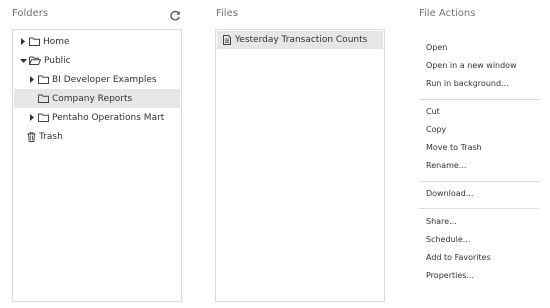 This screenshot has width=550, height=308. I want to click on folder-row-bi-developer-examples: BI Developer Examples, so click(97, 79).